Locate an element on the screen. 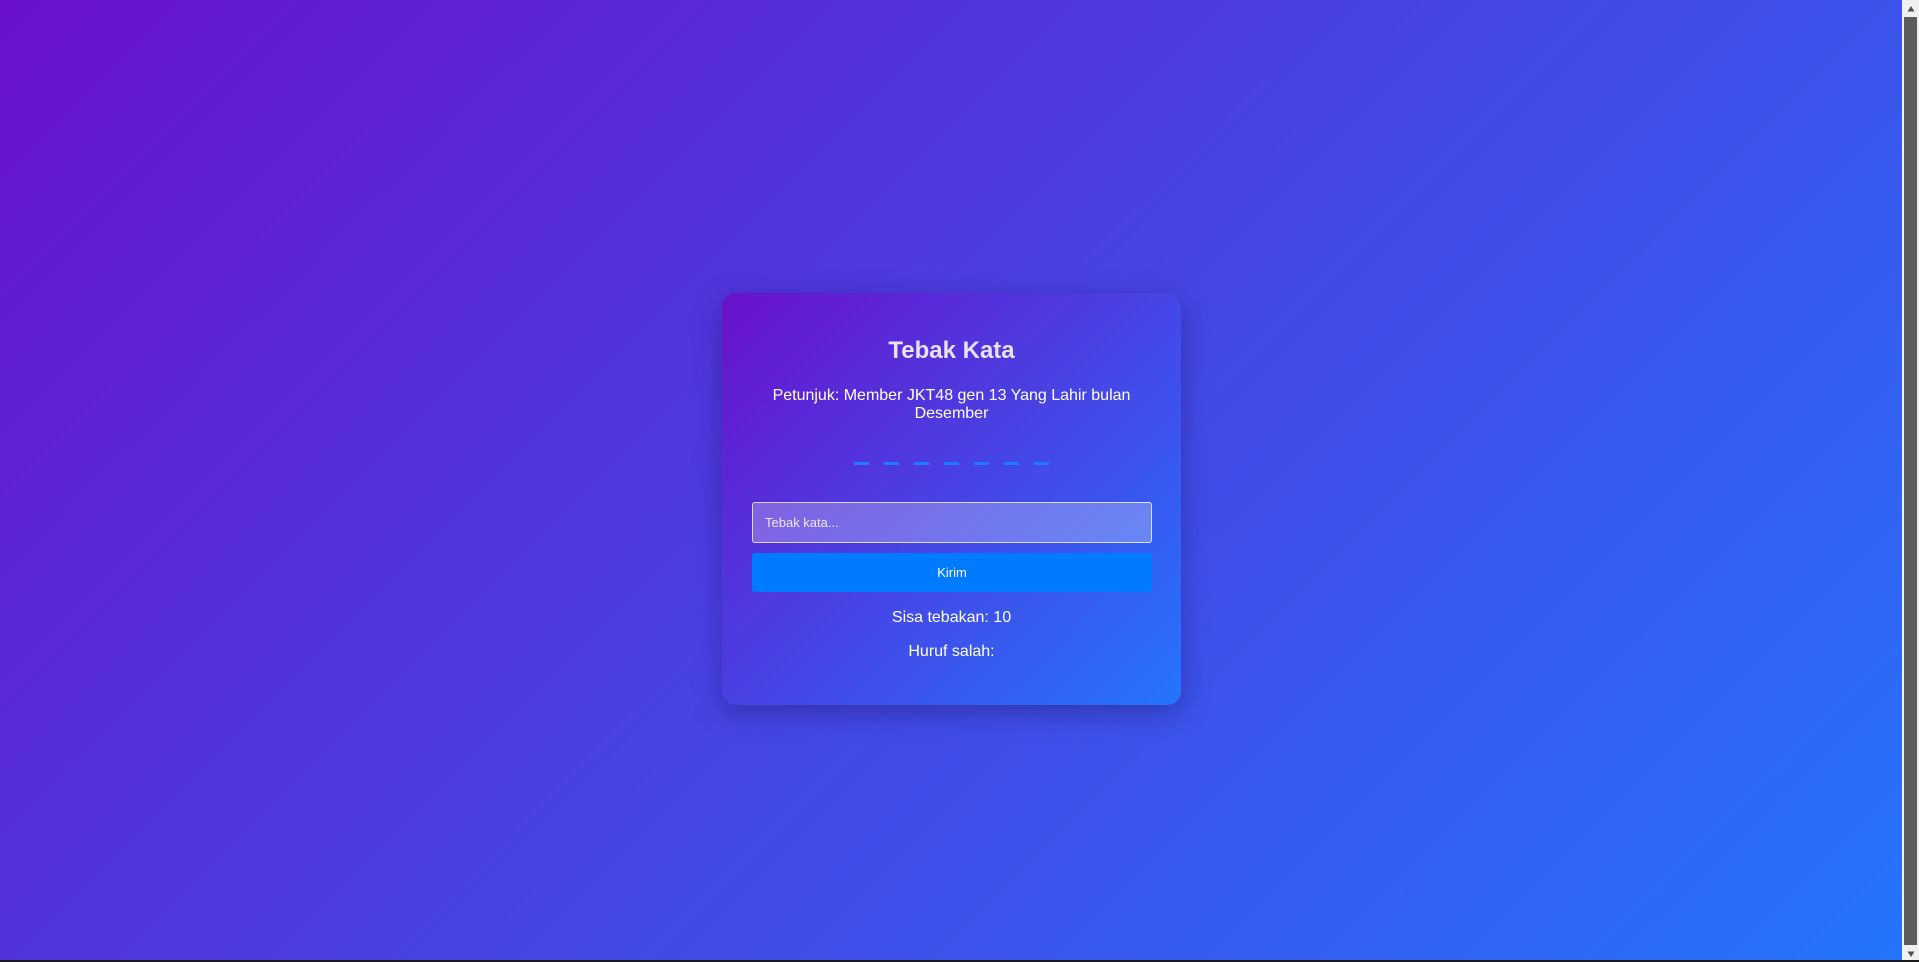 Image resolution: width=1919 pixels, height=962 pixels. word-blanks is located at coordinates (951, 464).